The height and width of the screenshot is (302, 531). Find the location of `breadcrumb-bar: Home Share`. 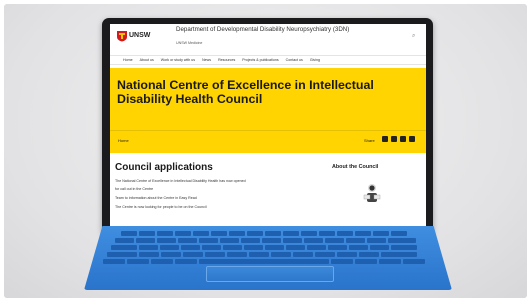

breadcrumb-bar: Home Share is located at coordinates (268, 141).